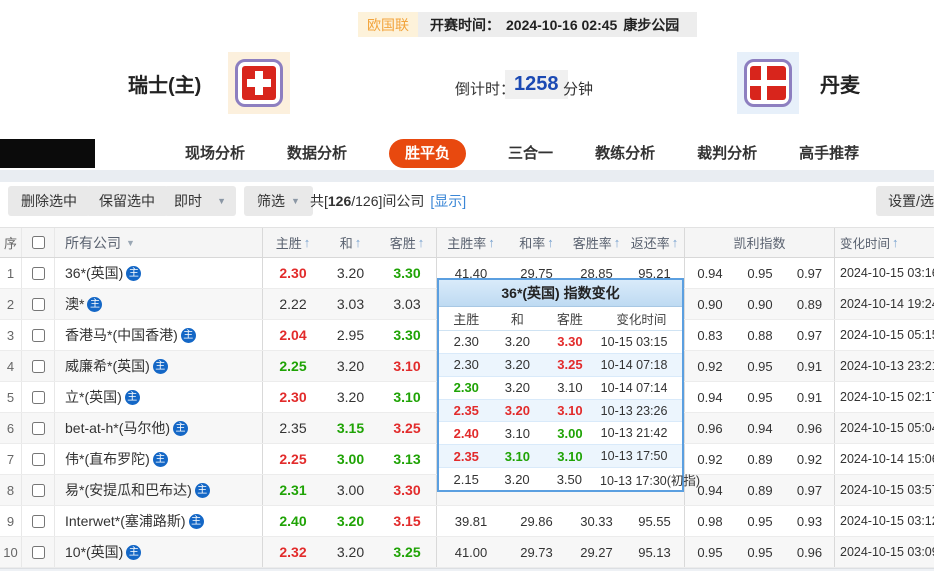  I want to click on home-odds: 2.40, so click(293, 521).